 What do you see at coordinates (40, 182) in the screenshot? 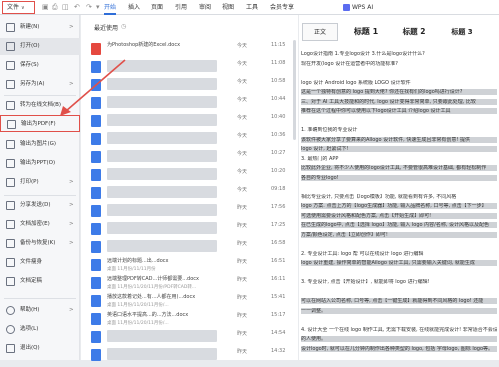
I see `menu-item-print: 打印(P) >` at bounding box center [40, 182].